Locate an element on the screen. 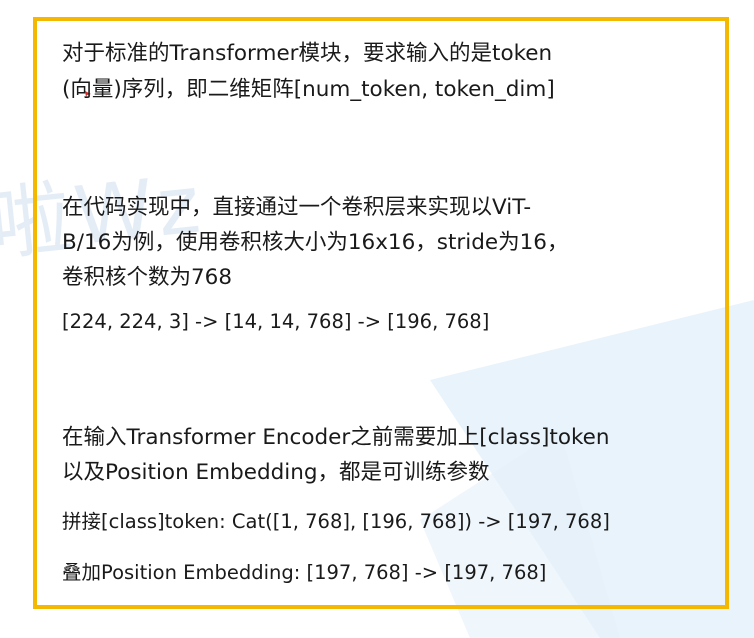 This screenshot has width=754, height=638. encoder-line-2: 以及Position Embedding，都是可训练参数 is located at coordinates (276, 472).